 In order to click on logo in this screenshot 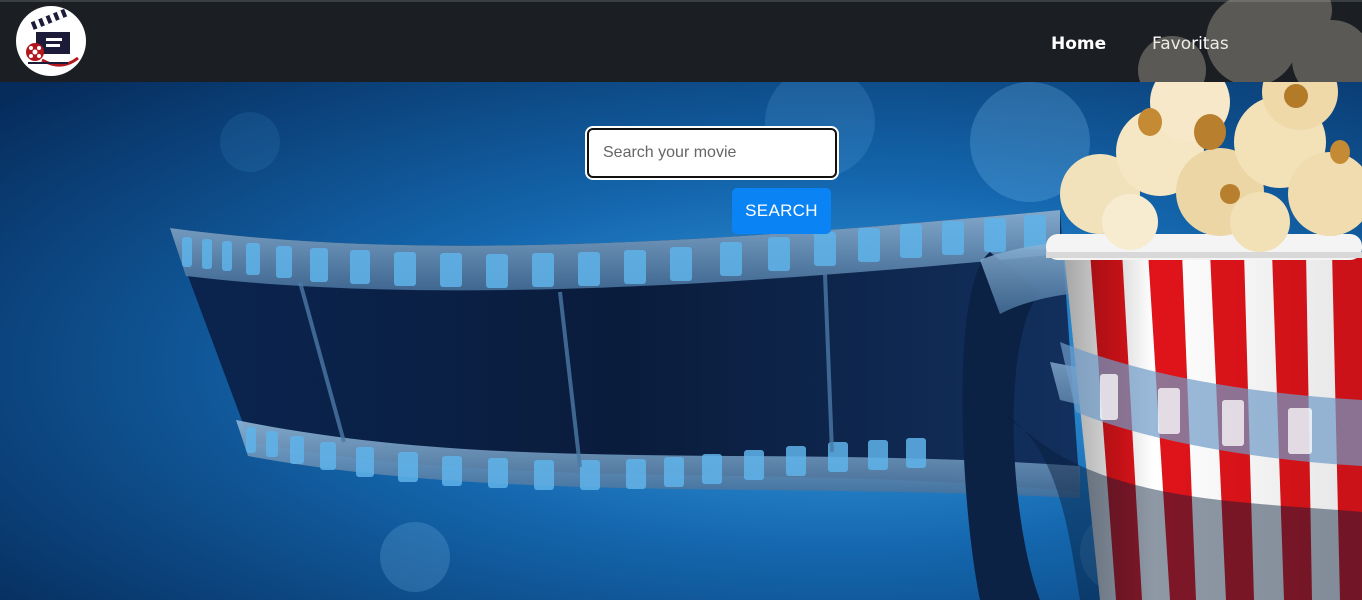, I will do `click(51, 41)`.